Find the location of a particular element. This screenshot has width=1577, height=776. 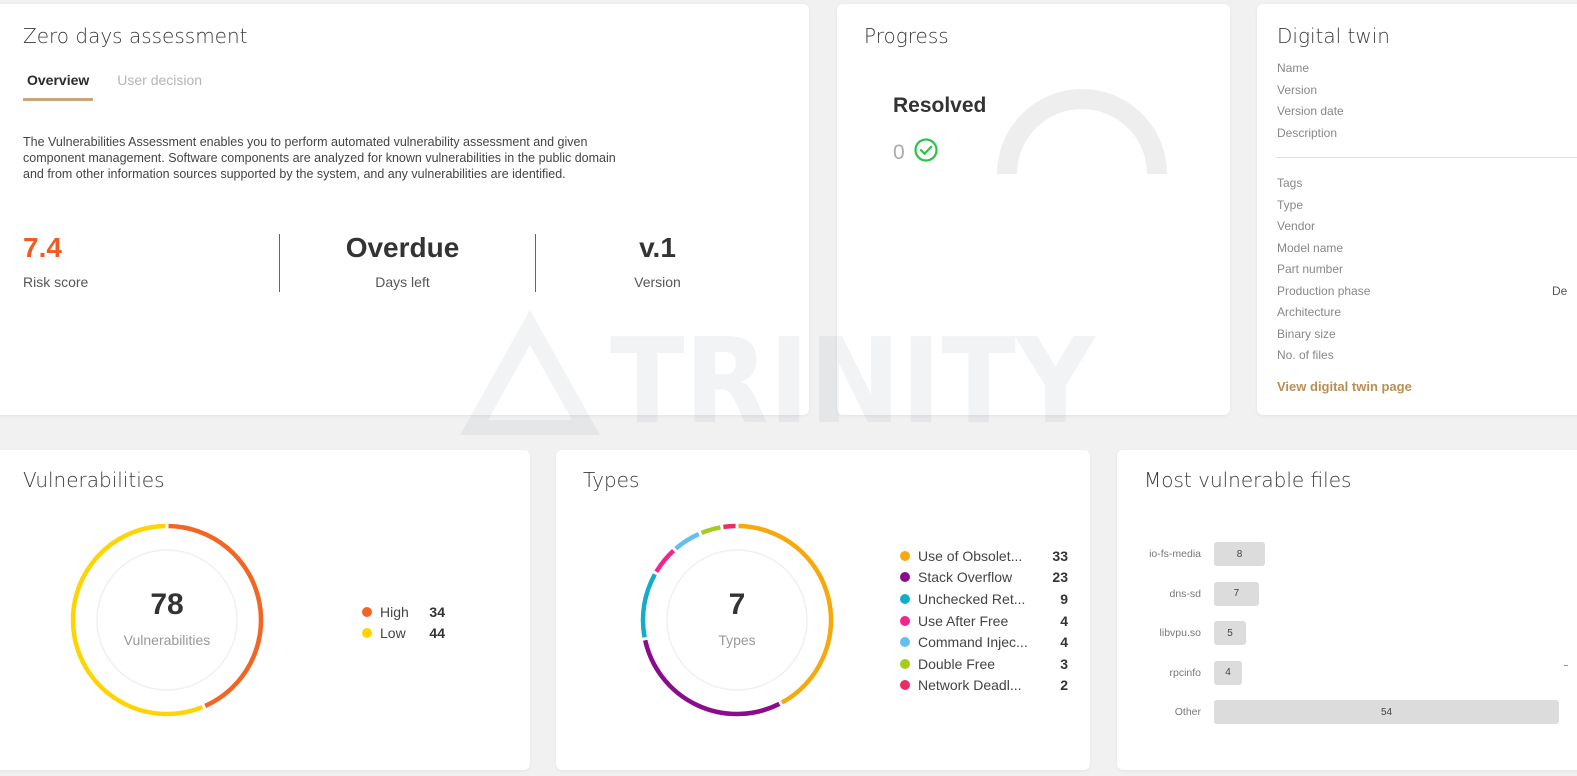

twin-divider is located at coordinates (1427, 157).